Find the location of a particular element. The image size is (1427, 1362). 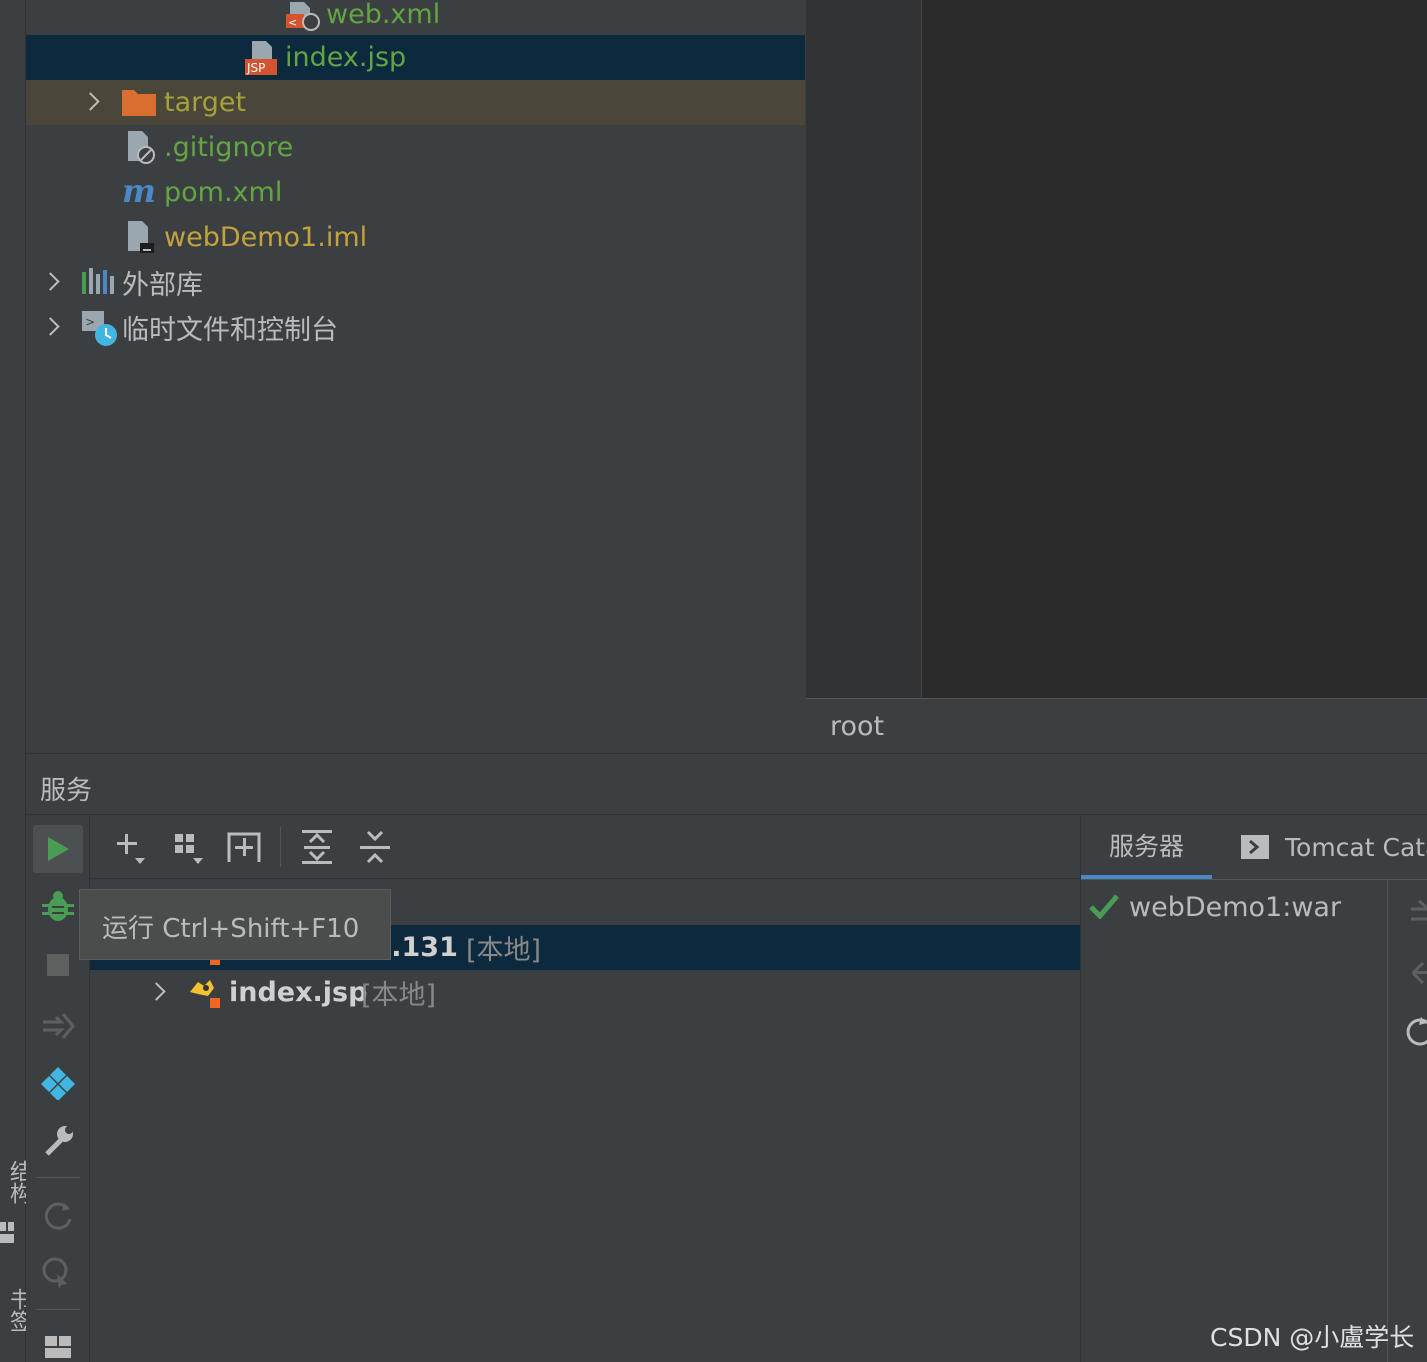

group-by-button is located at coordinates (188, 847).